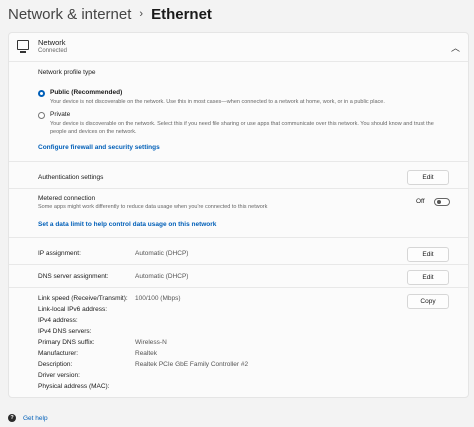  I want to click on get-help-link: Get help, so click(35, 418).